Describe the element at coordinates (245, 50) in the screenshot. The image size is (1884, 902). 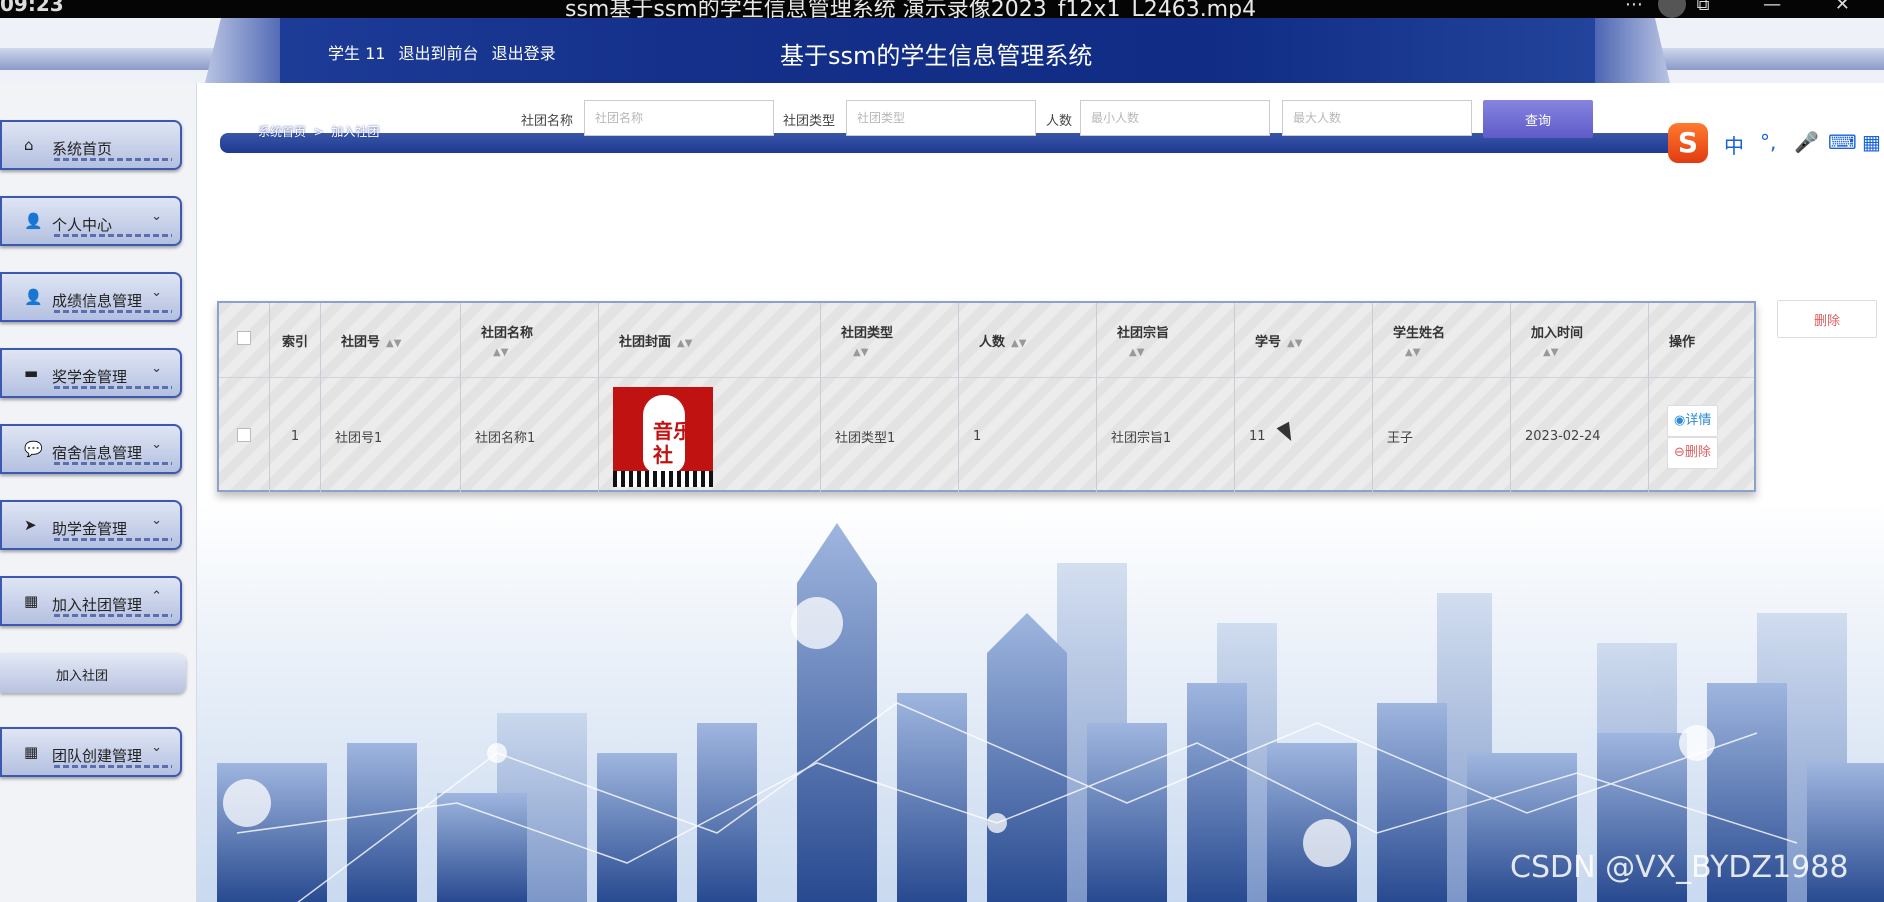
I see `header-wing-left` at that location.